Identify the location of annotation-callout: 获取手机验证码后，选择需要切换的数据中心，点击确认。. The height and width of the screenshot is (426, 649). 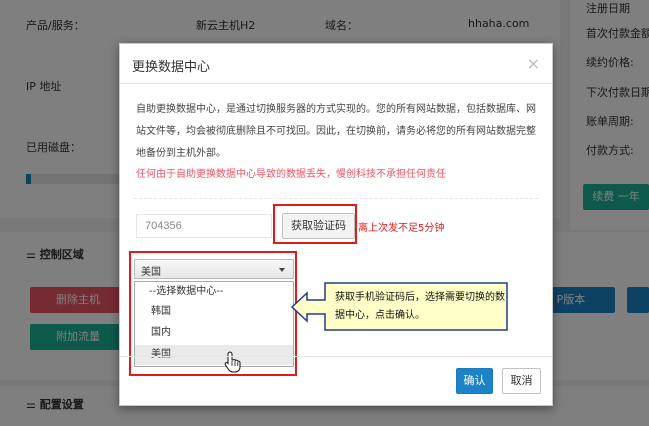
(400, 307).